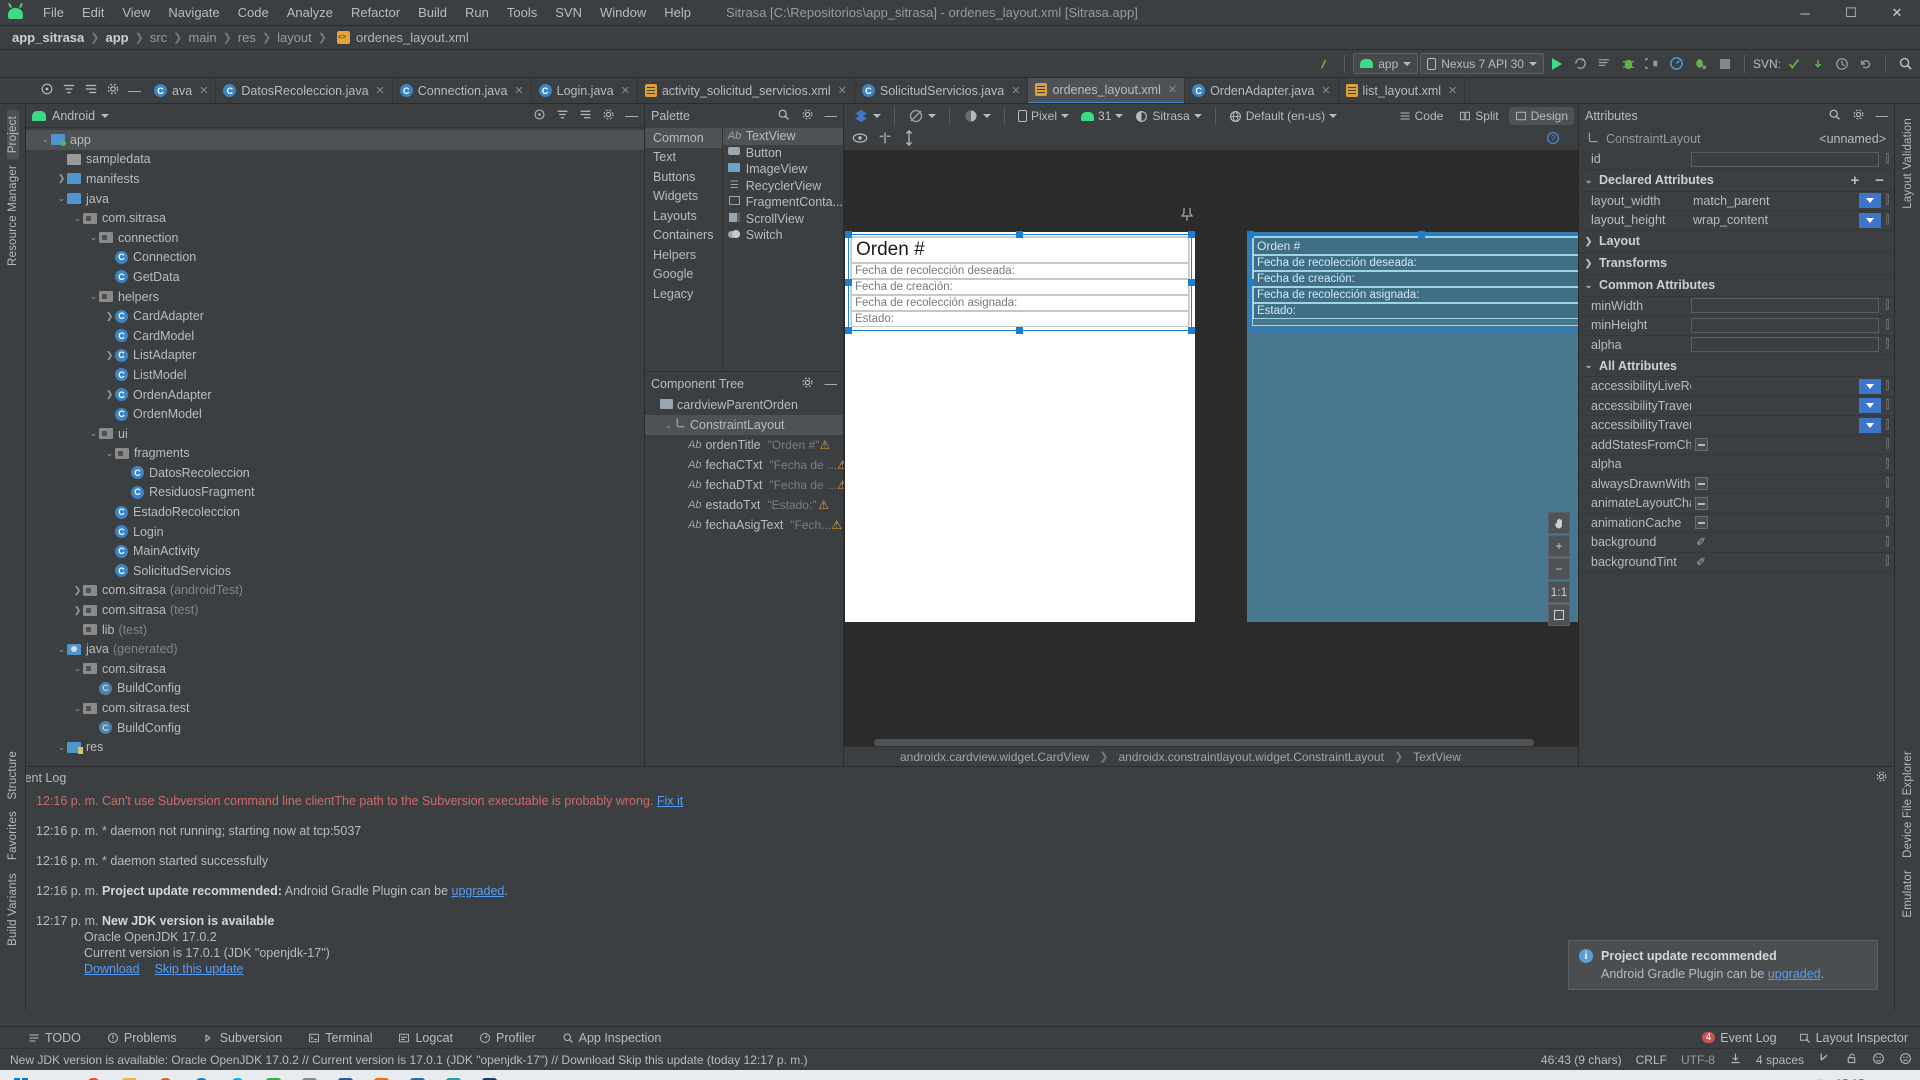 The width and height of the screenshot is (1920, 1080). What do you see at coordinates (1421, 116) in the screenshot?
I see `mode-code: Code` at bounding box center [1421, 116].